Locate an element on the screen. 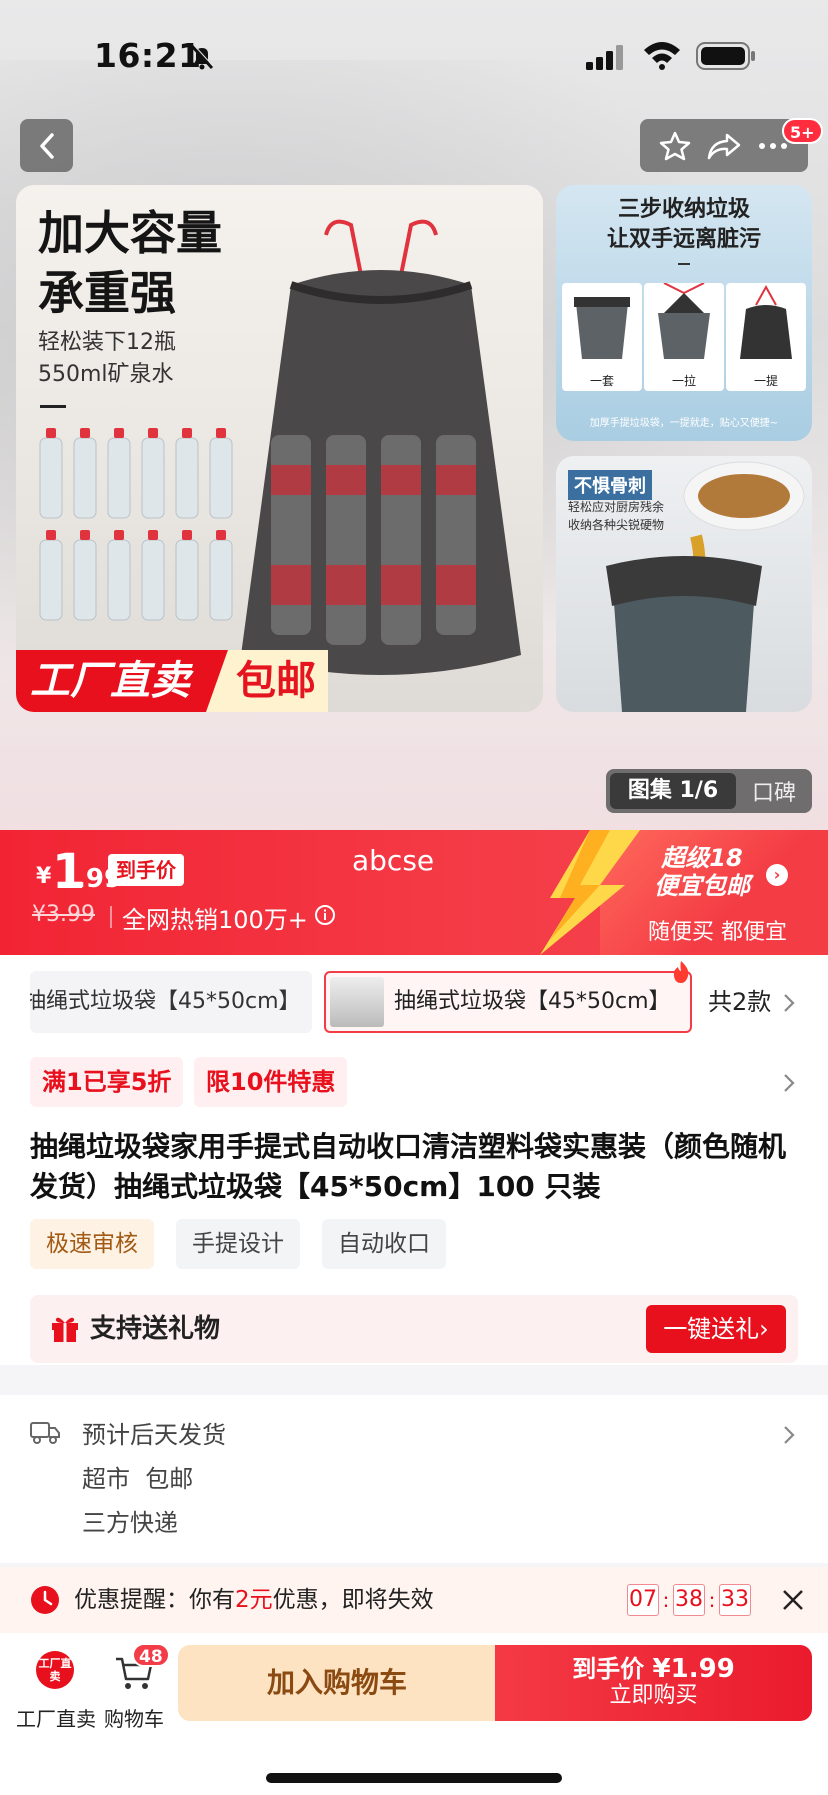  close-icon is located at coordinates (793, 1600).